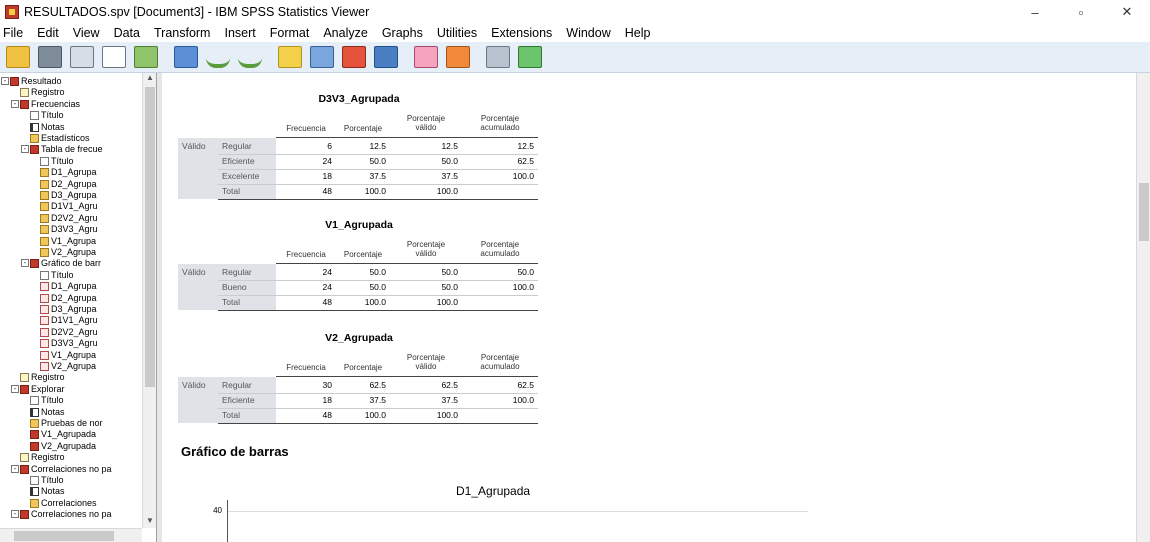 The height and width of the screenshot is (542, 1150). What do you see at coordinates (150, 237) in the screenshot?
I see `tree-scroll-thumb` at bounding box center [150, 237].